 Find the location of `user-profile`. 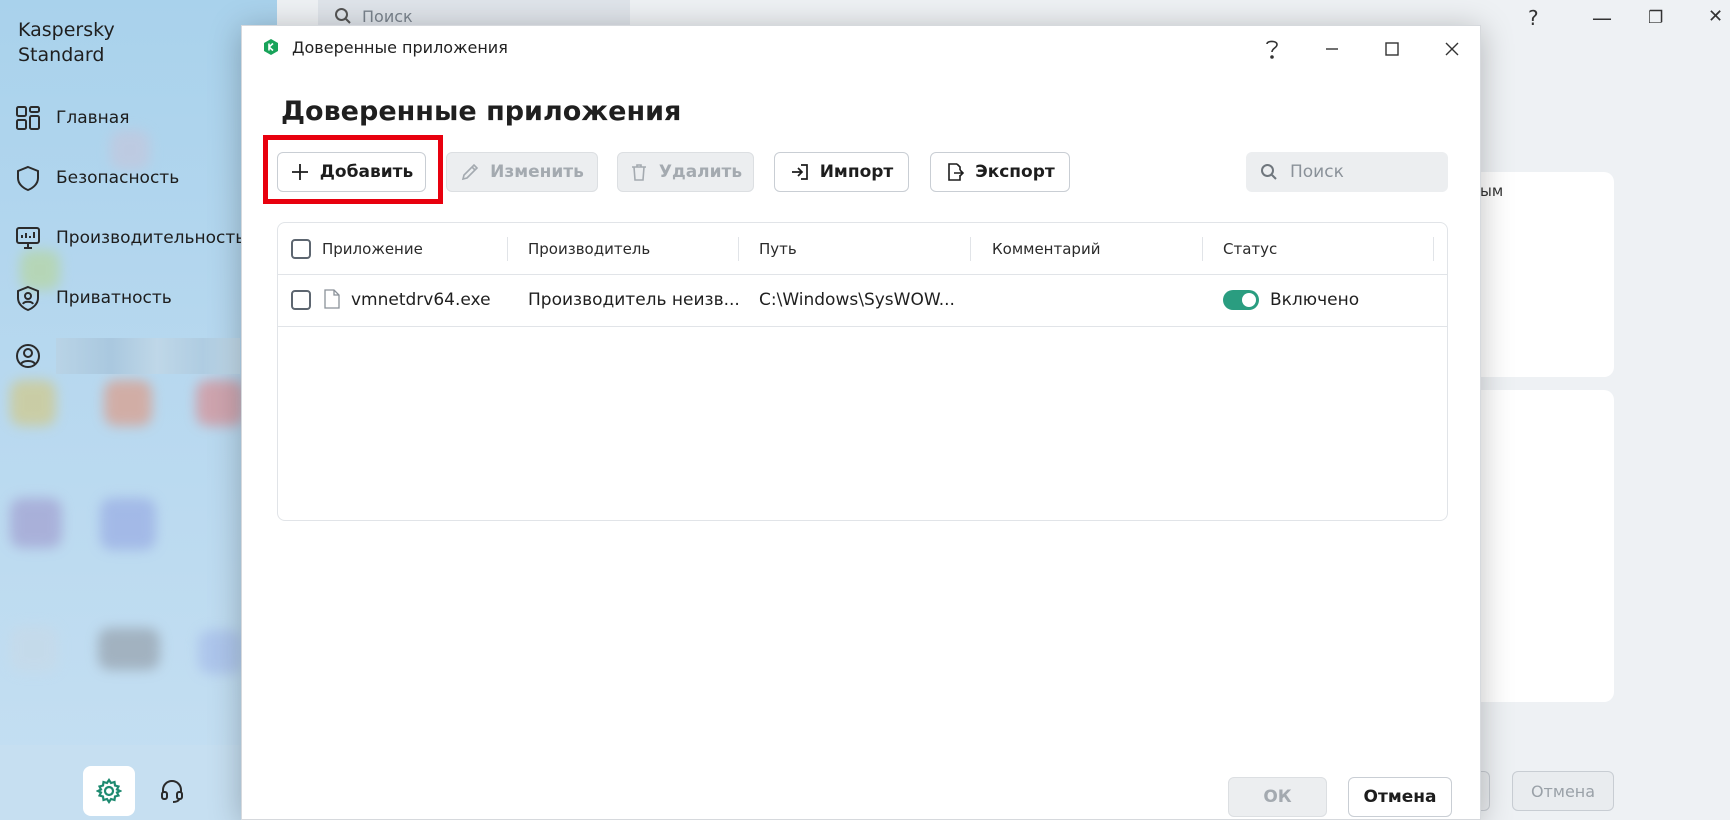

user-profile is located at coordinates (127, 356).